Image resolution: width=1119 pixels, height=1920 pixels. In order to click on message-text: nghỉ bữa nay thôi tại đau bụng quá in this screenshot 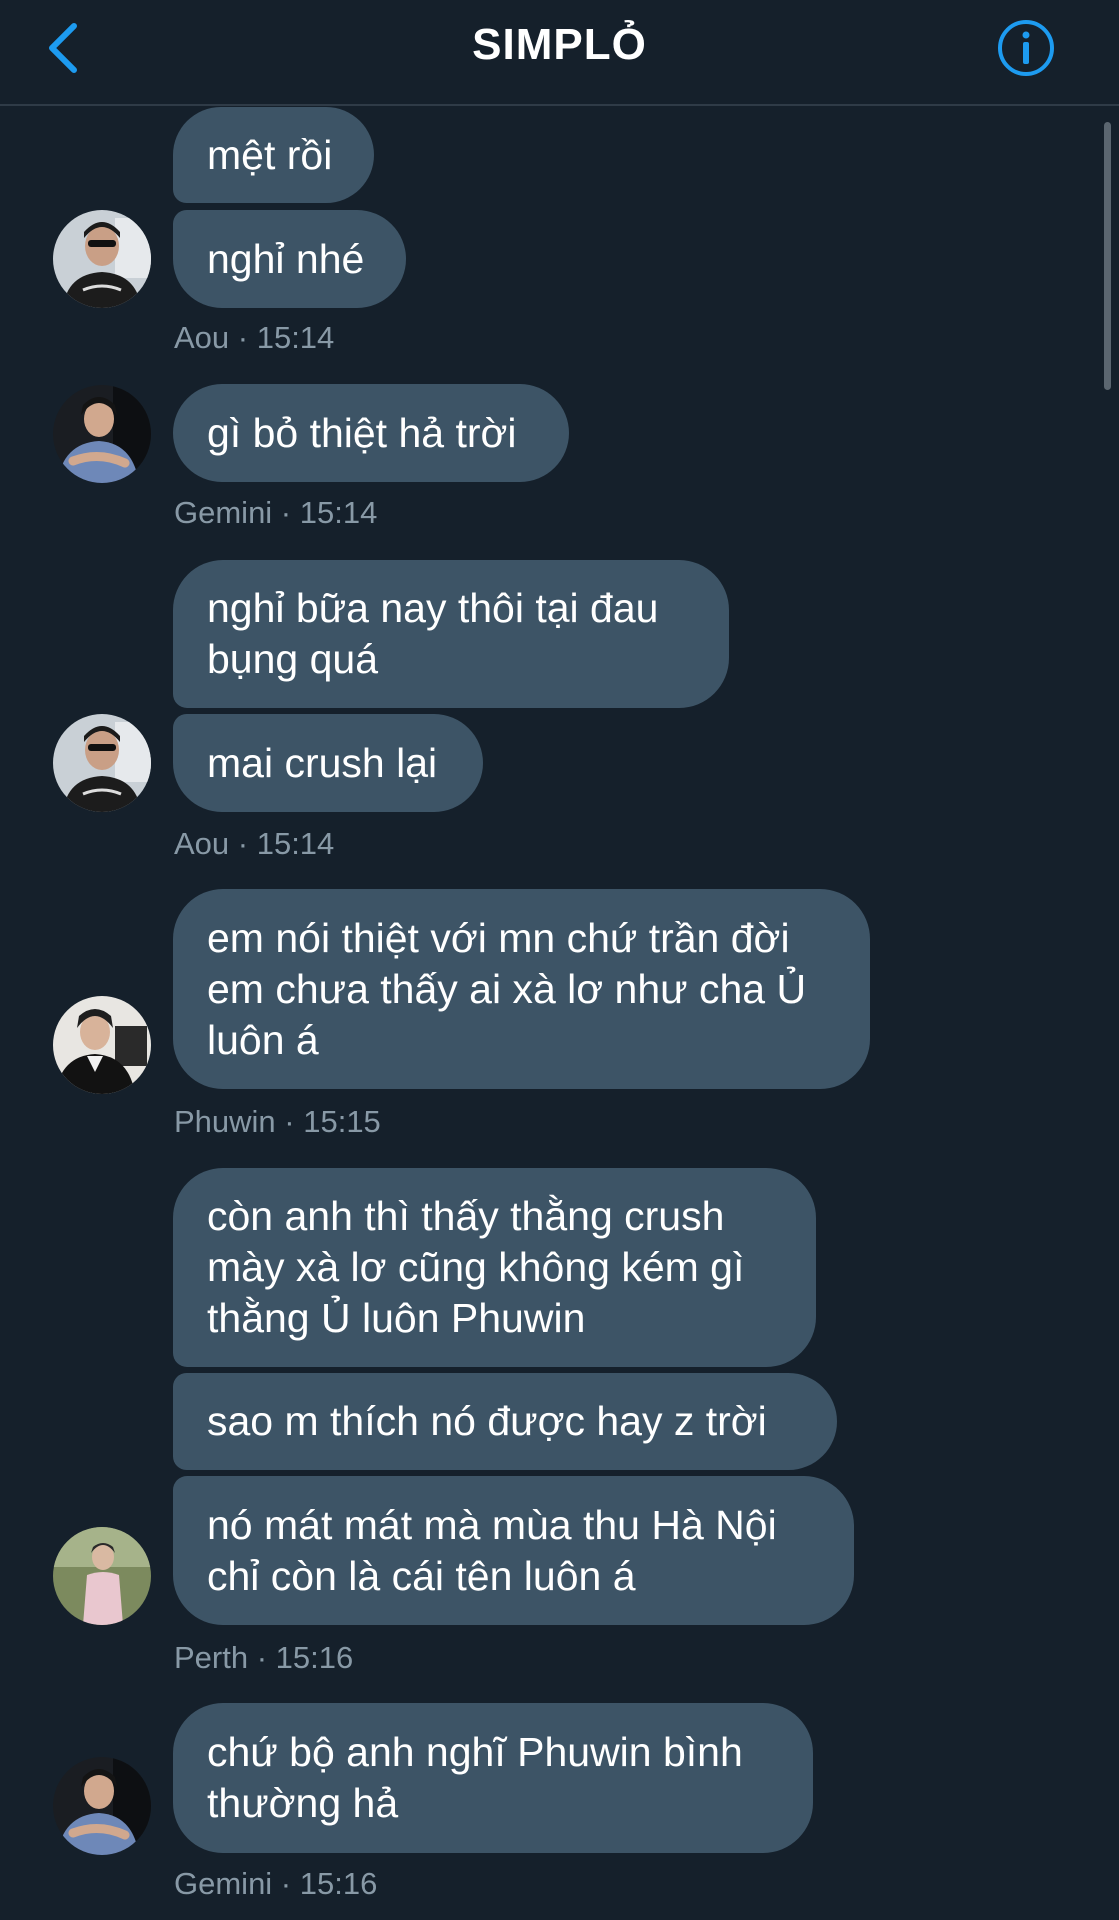, I will do `click(433, 633)`.